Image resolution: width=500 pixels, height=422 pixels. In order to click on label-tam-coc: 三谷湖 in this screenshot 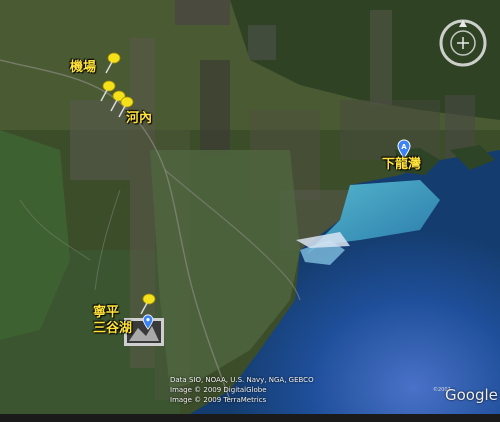, I will do `click(113, 328)`.